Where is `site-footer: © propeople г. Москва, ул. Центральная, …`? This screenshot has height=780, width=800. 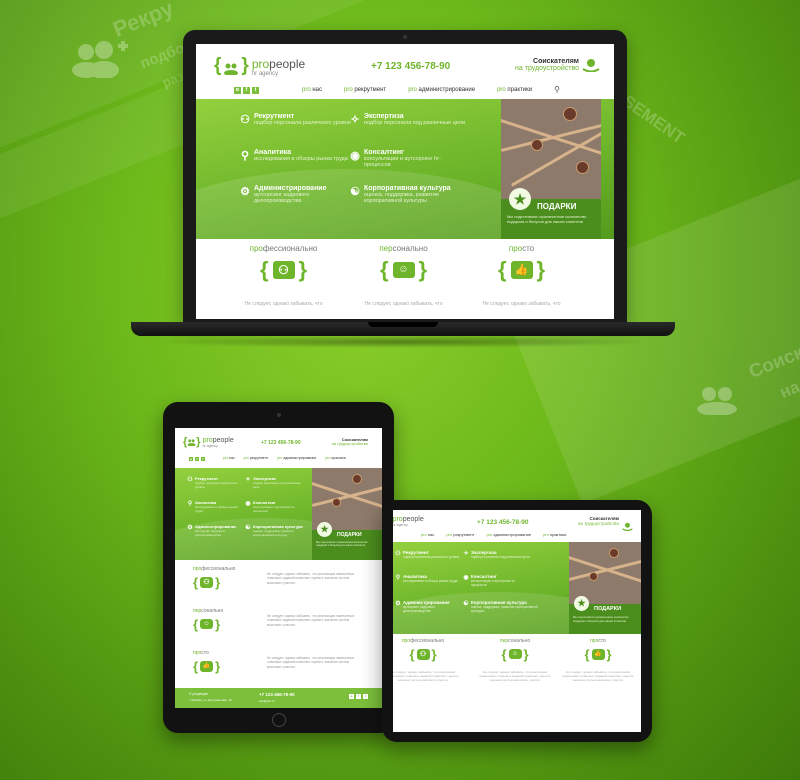
site-footer: © propeople г. Москва, ул. Центральная, … is located at coordinates (278, 698).